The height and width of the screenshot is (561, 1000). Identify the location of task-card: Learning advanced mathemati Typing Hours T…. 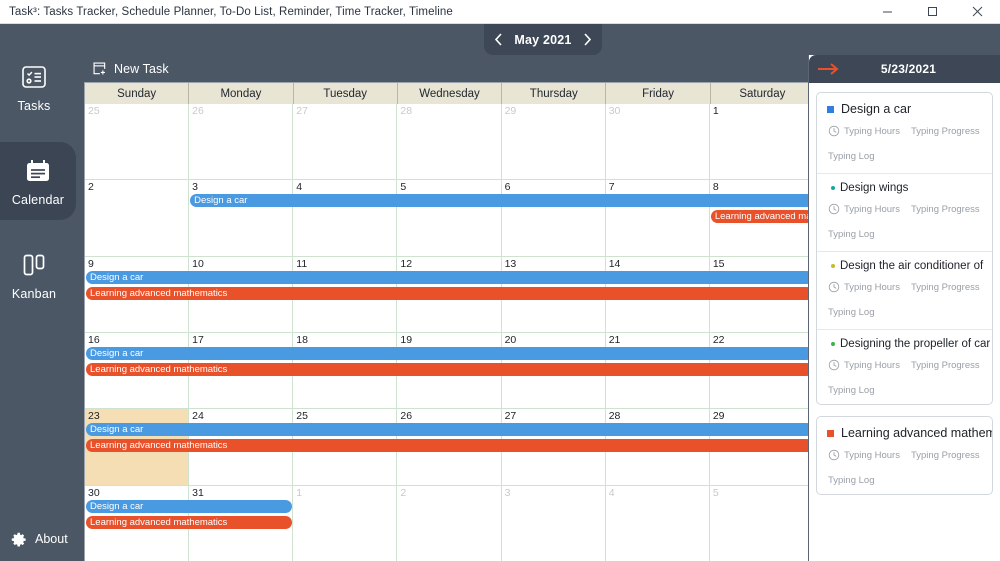
(904, 455).